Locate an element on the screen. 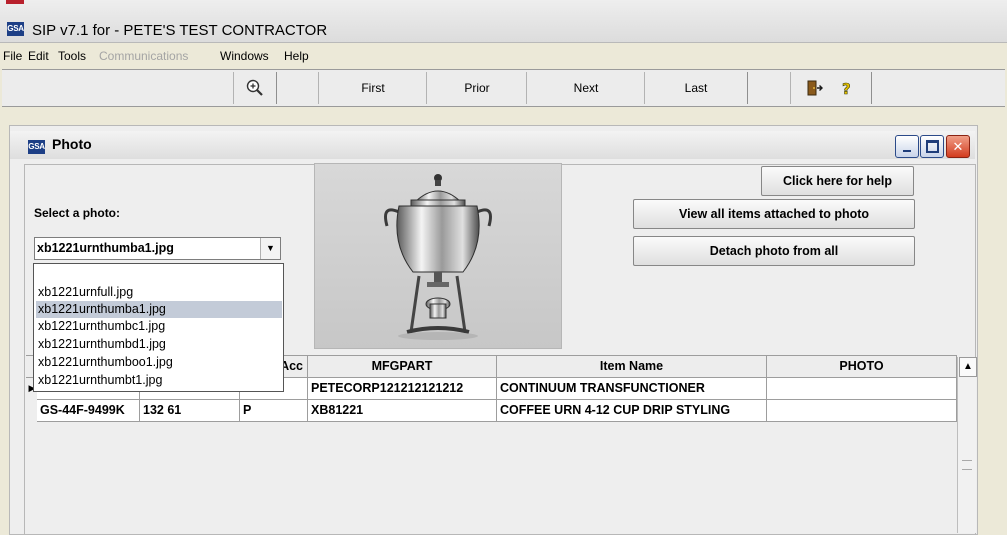  minimize-icon is located at coordinates (907, 150).